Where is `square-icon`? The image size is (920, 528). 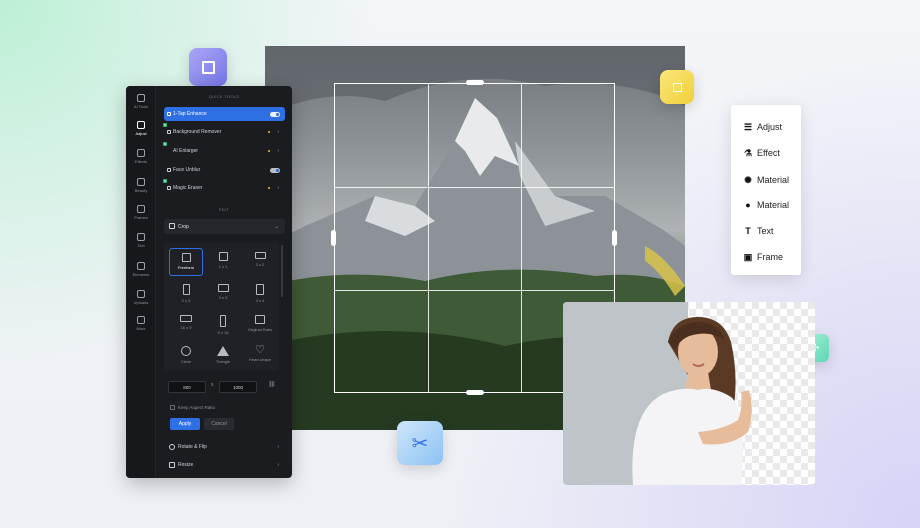
square-icon is located at coordinates (223, 256).